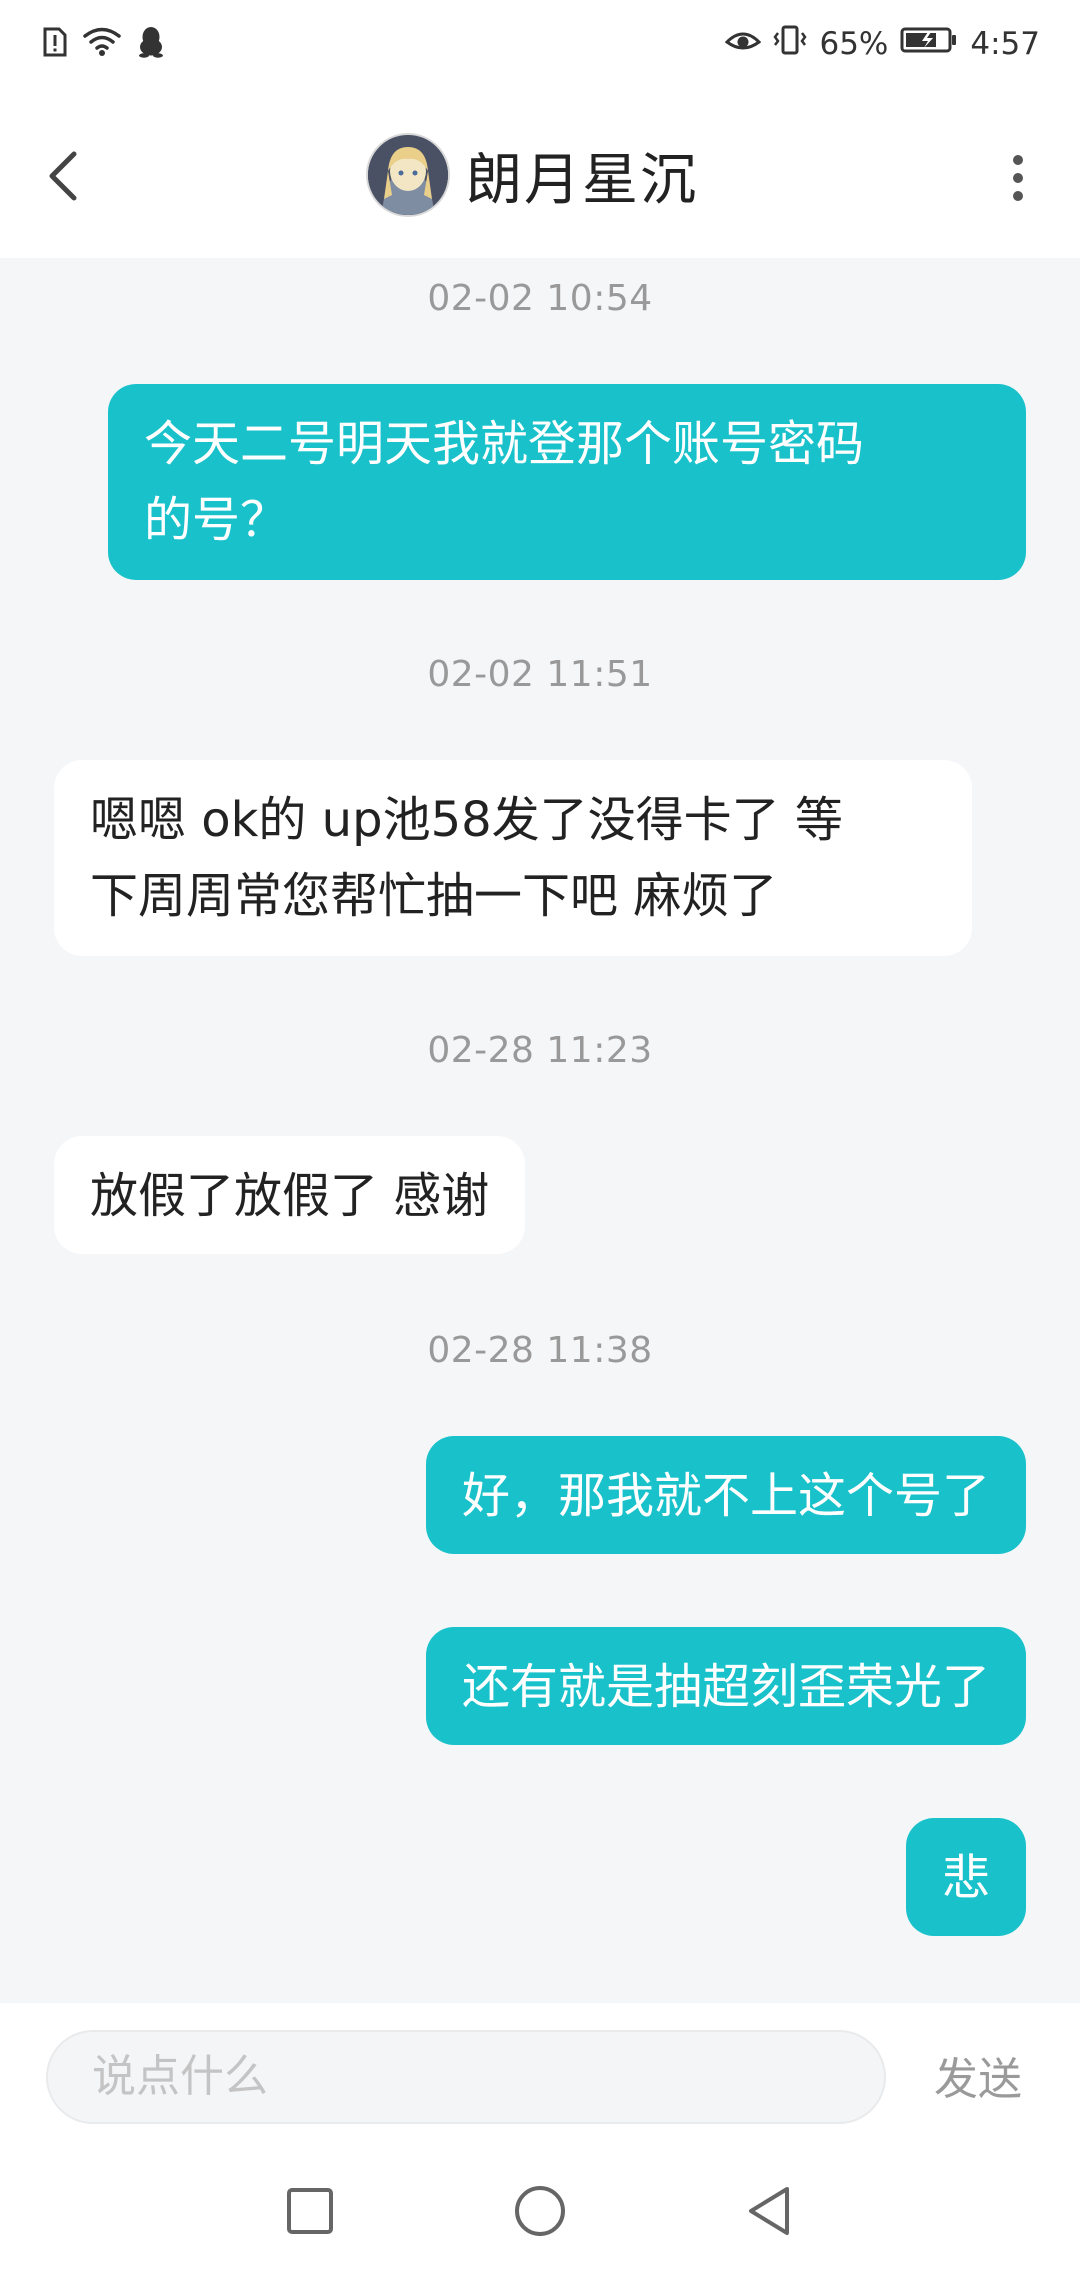 Image resolution: width=1080 pixels, height=2280 pixels. Describe the element at coordinates (55, 44) in the screenshot. I see `sim-alert-icon` at that location.